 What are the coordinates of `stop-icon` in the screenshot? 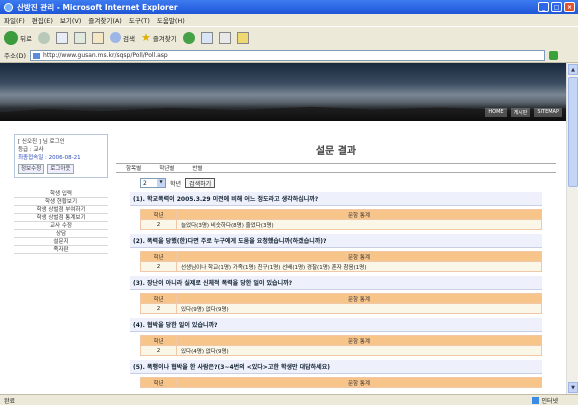 It's located at (61, 37).